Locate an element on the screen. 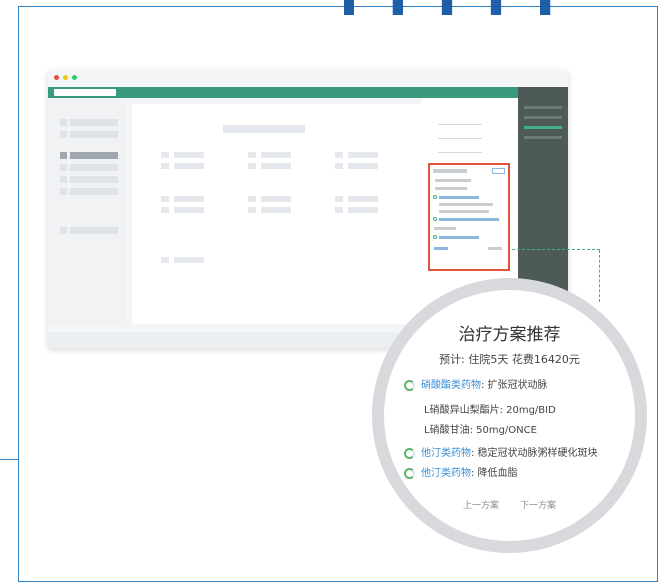 This screenshot has height=585, width=668. drug-dosage: L硝酸异山梨酯片: 20mg/BID is located at coordinates (490, 410).